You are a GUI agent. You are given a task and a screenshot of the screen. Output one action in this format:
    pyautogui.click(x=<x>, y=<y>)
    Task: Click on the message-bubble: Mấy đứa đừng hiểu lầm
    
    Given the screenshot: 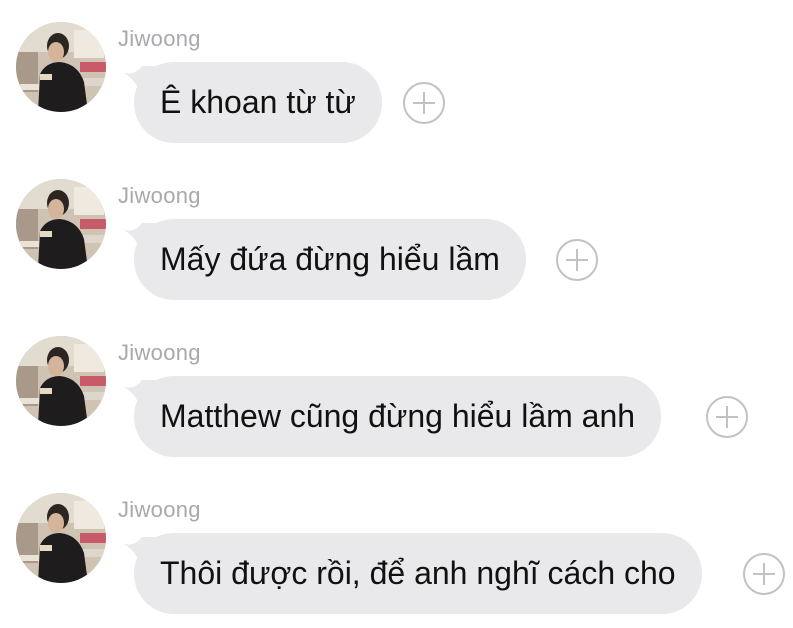 What is the action you would take?
    pyautogui.click(x=330, y=259)
    